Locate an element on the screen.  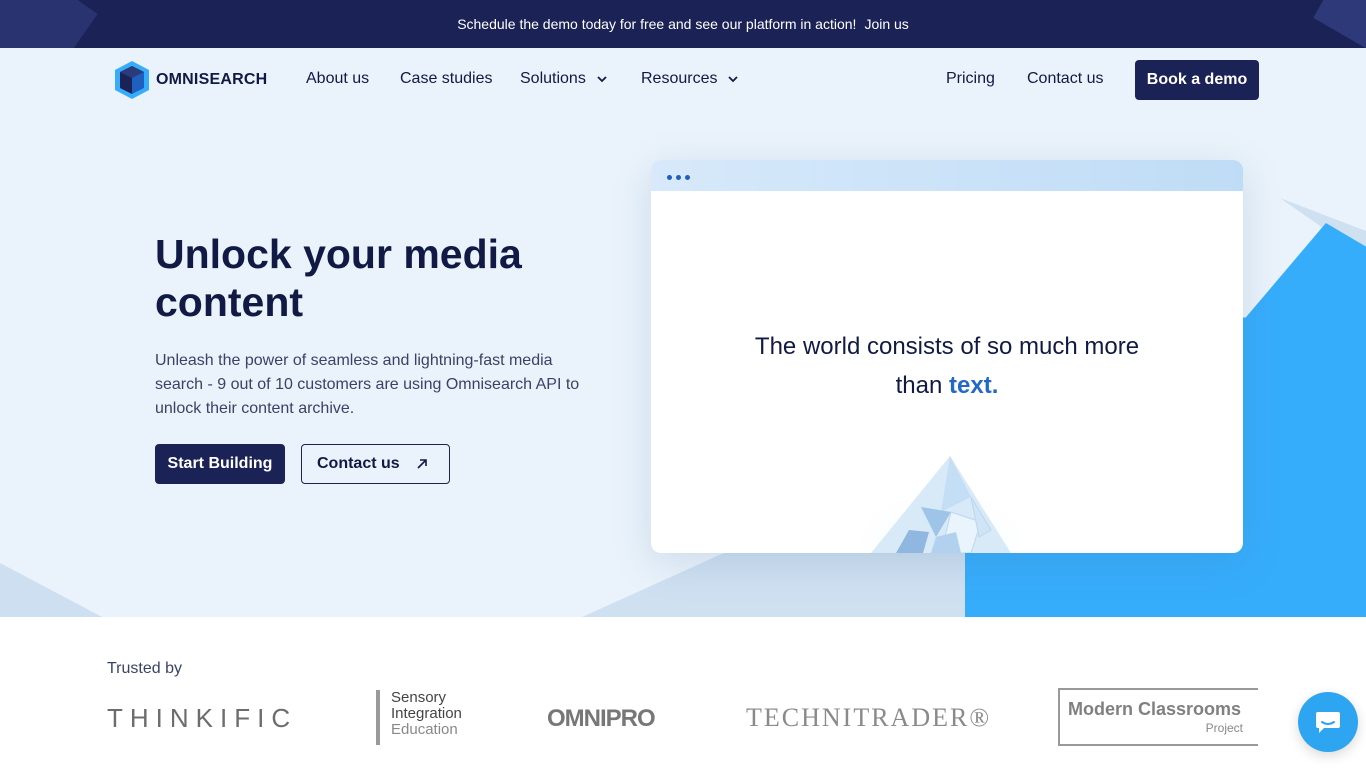
arrow-up-right-icon is located at coordinates (422, 464).